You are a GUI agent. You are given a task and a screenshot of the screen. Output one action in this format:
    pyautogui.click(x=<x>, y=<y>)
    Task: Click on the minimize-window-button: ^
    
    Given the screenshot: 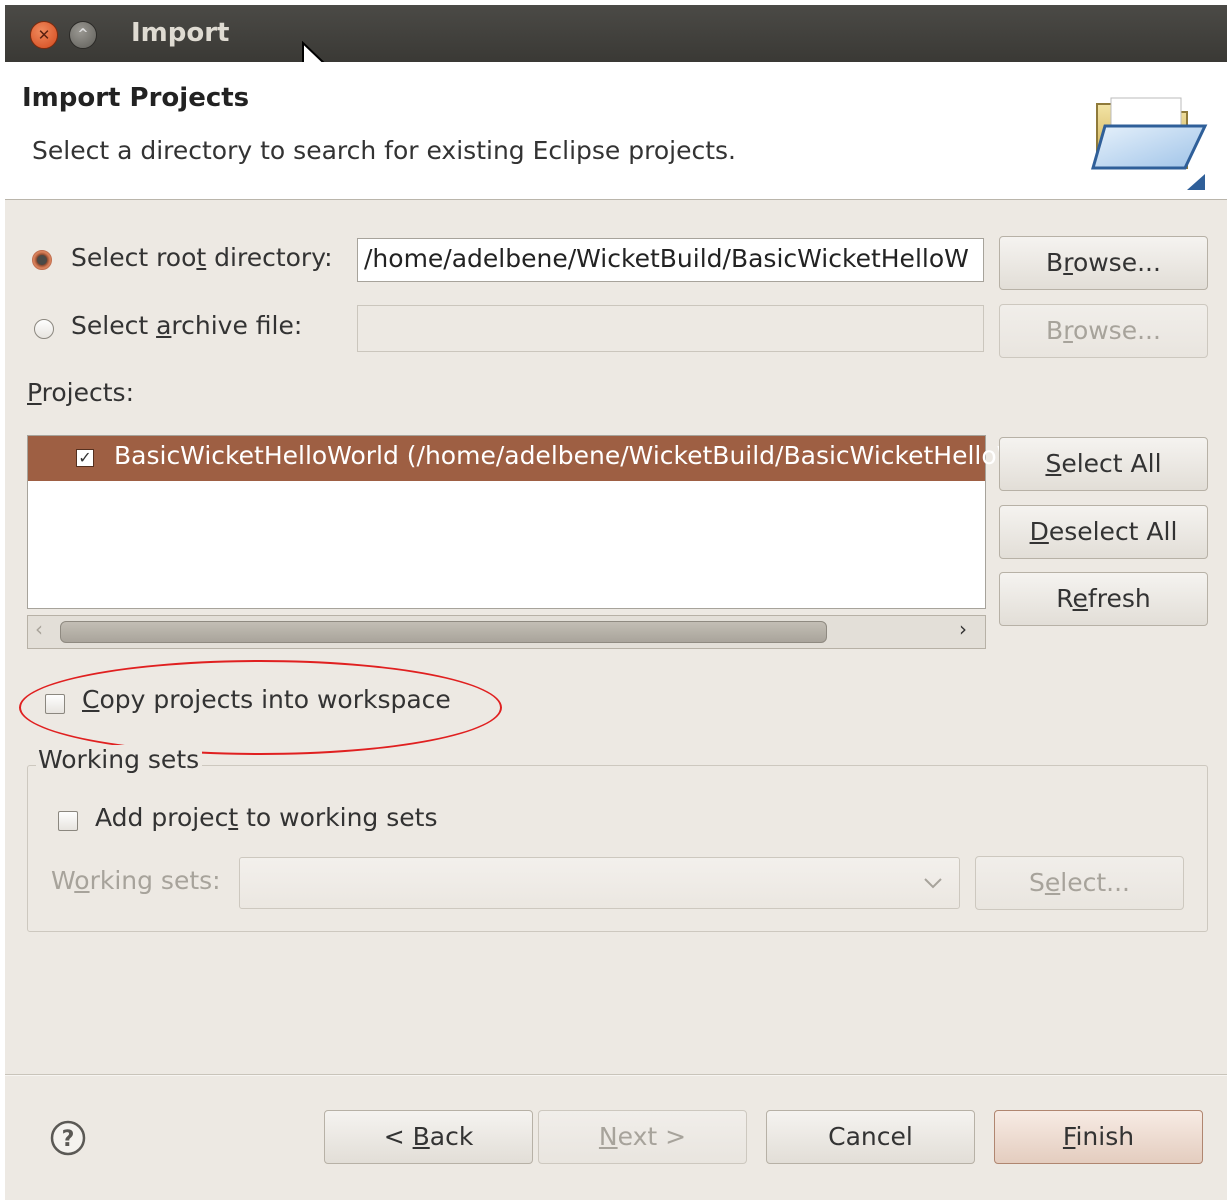 What is the action you would take?
    pyautogui.click(x=83, y=35)
    